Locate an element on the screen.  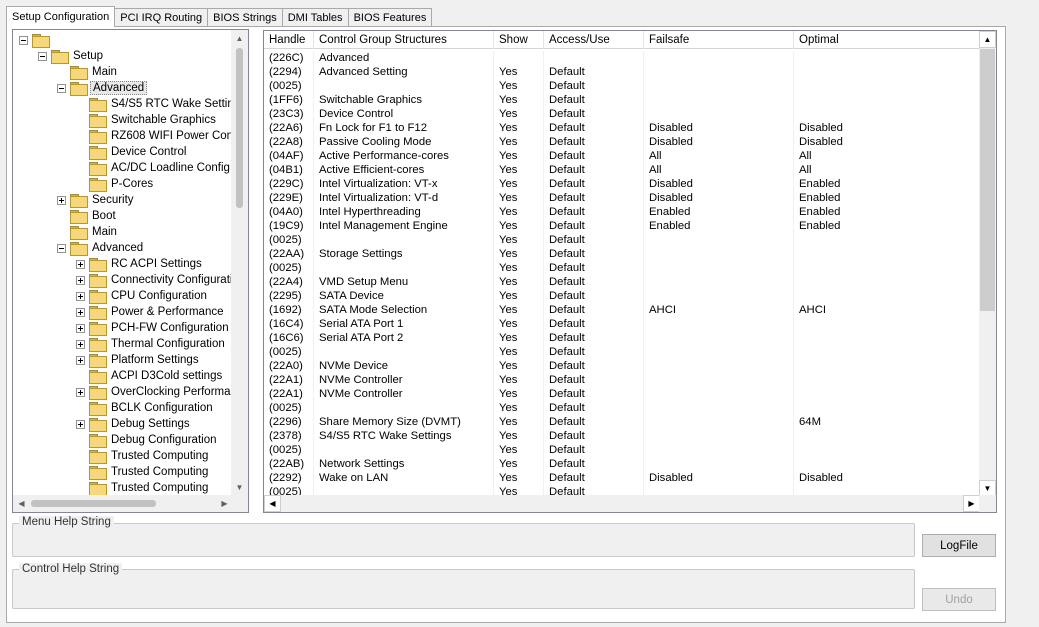
grid-hscroll-track is located at coordinates (621, 503).